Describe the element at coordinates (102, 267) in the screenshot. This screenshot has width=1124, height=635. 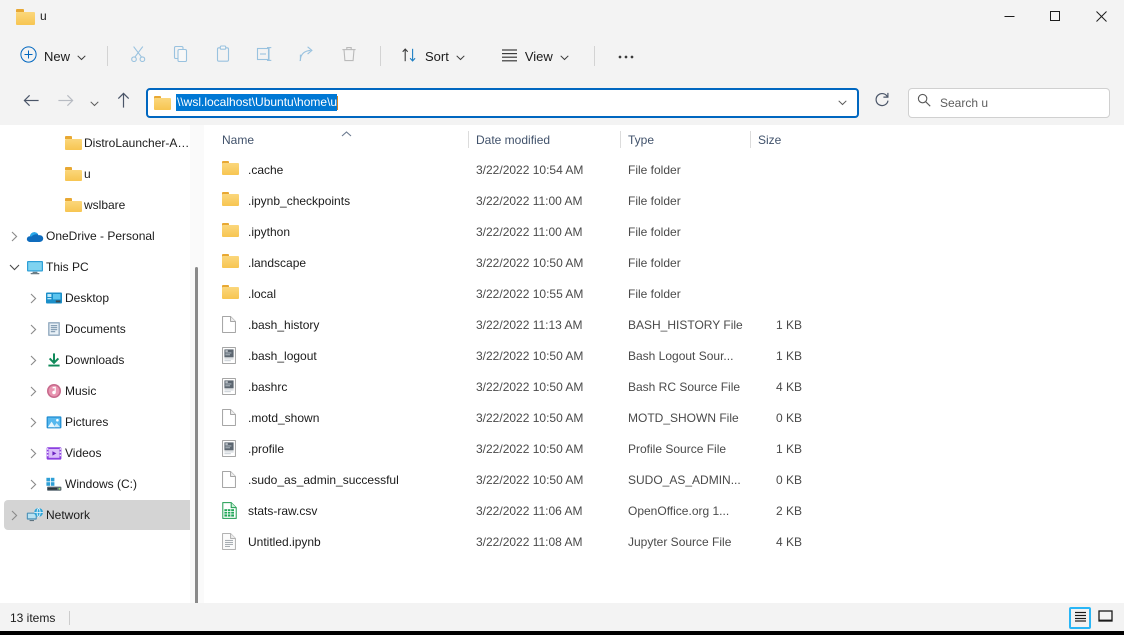
I see `sidebar-item-this-pc: This PC` at that location.